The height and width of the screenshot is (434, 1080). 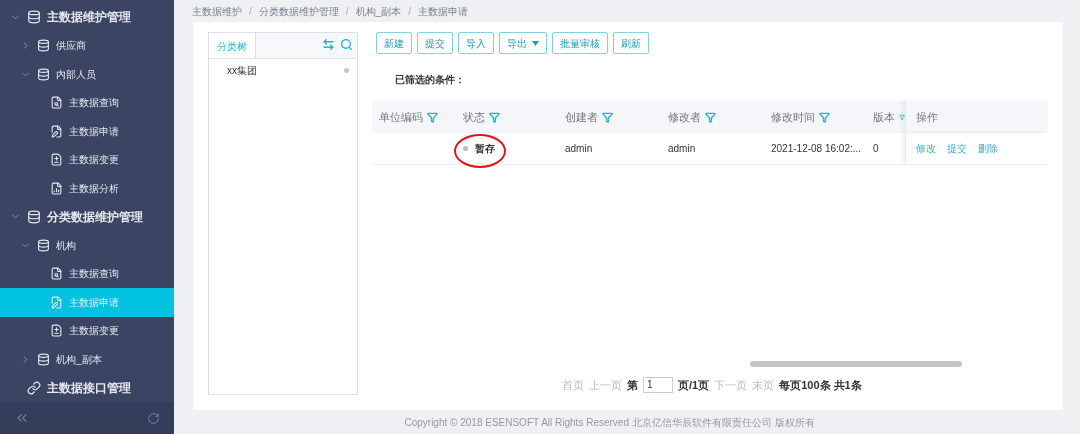 What do you see at coordinates (658, 384) in the screenshot?
I see `page-input: 1` at bounding box center [658, 384].